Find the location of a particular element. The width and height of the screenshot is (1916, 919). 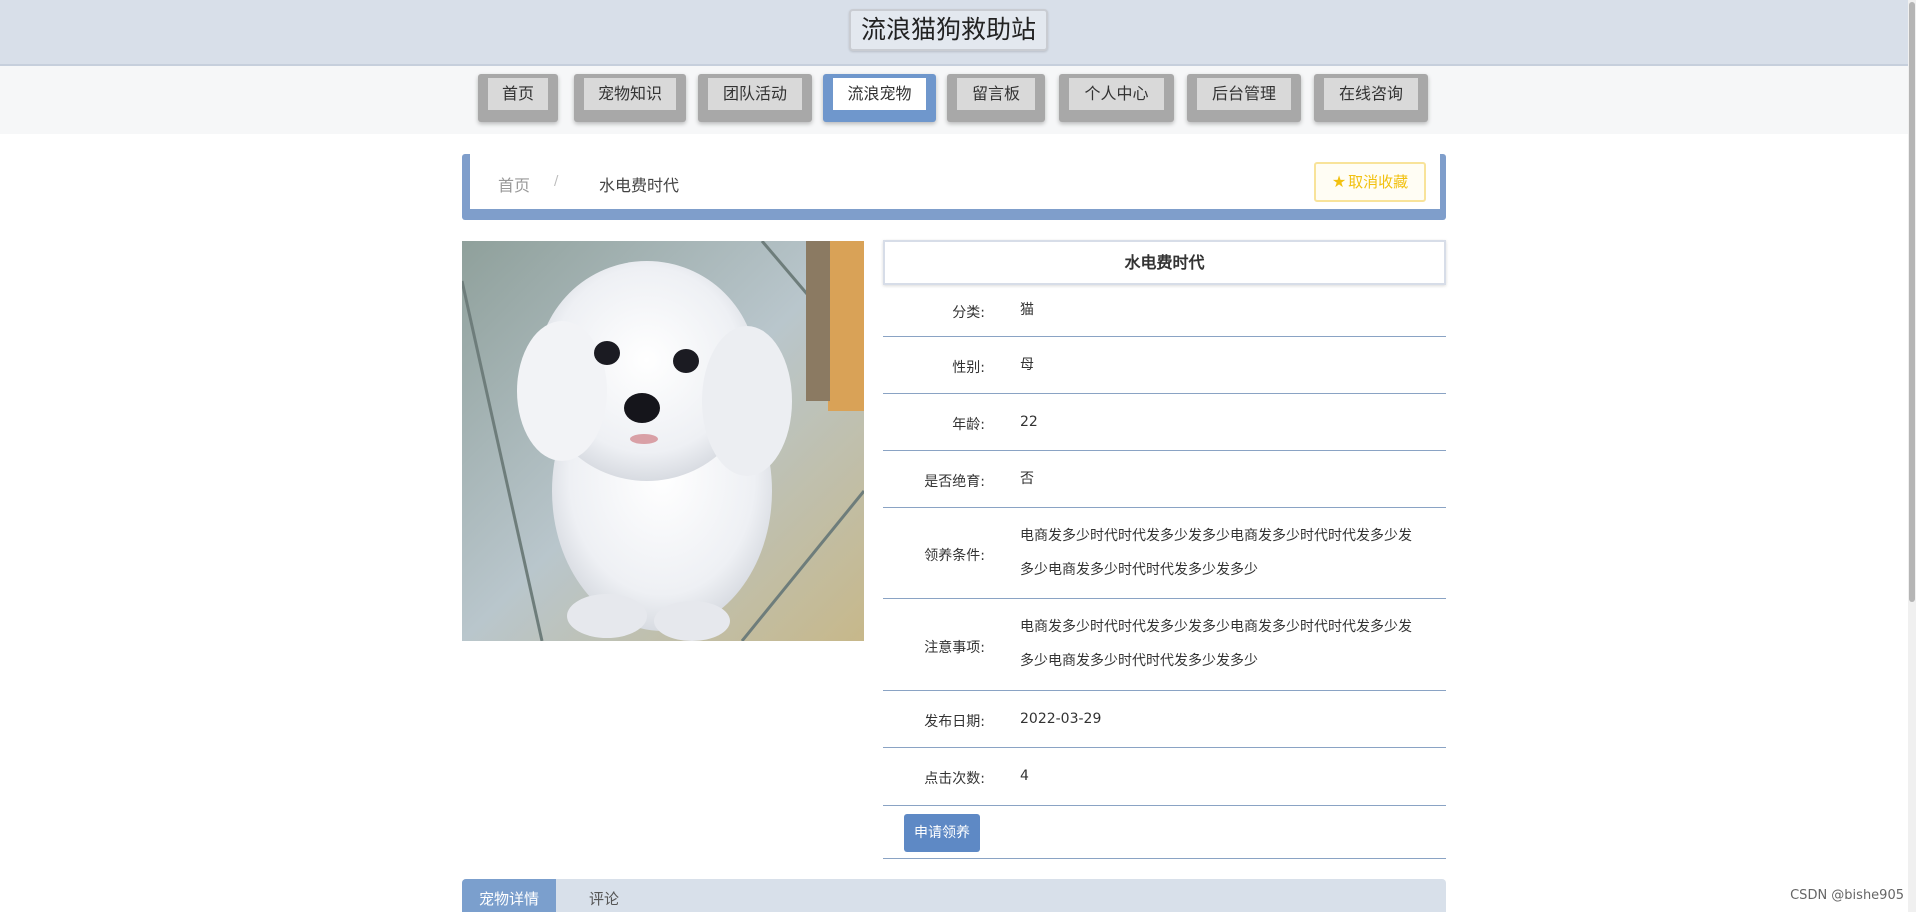

star-icon: ★ is located at coordinates (1339, 181).